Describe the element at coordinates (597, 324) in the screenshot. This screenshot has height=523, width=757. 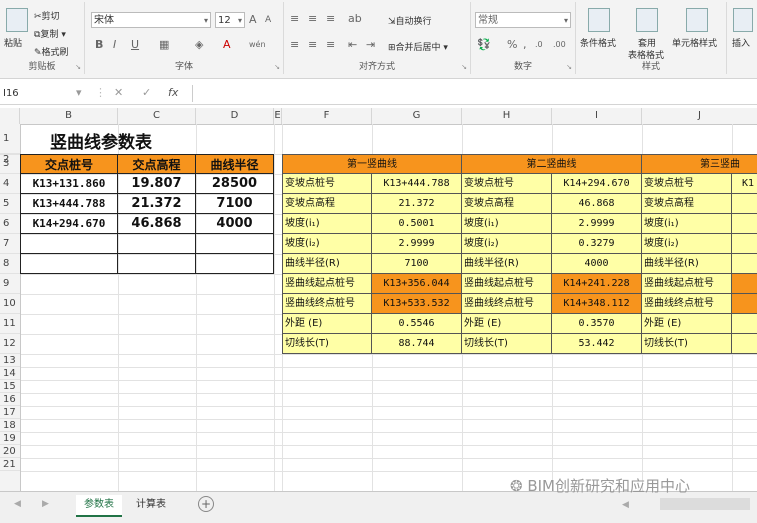
I see `param-value: 0.3570` at that location.